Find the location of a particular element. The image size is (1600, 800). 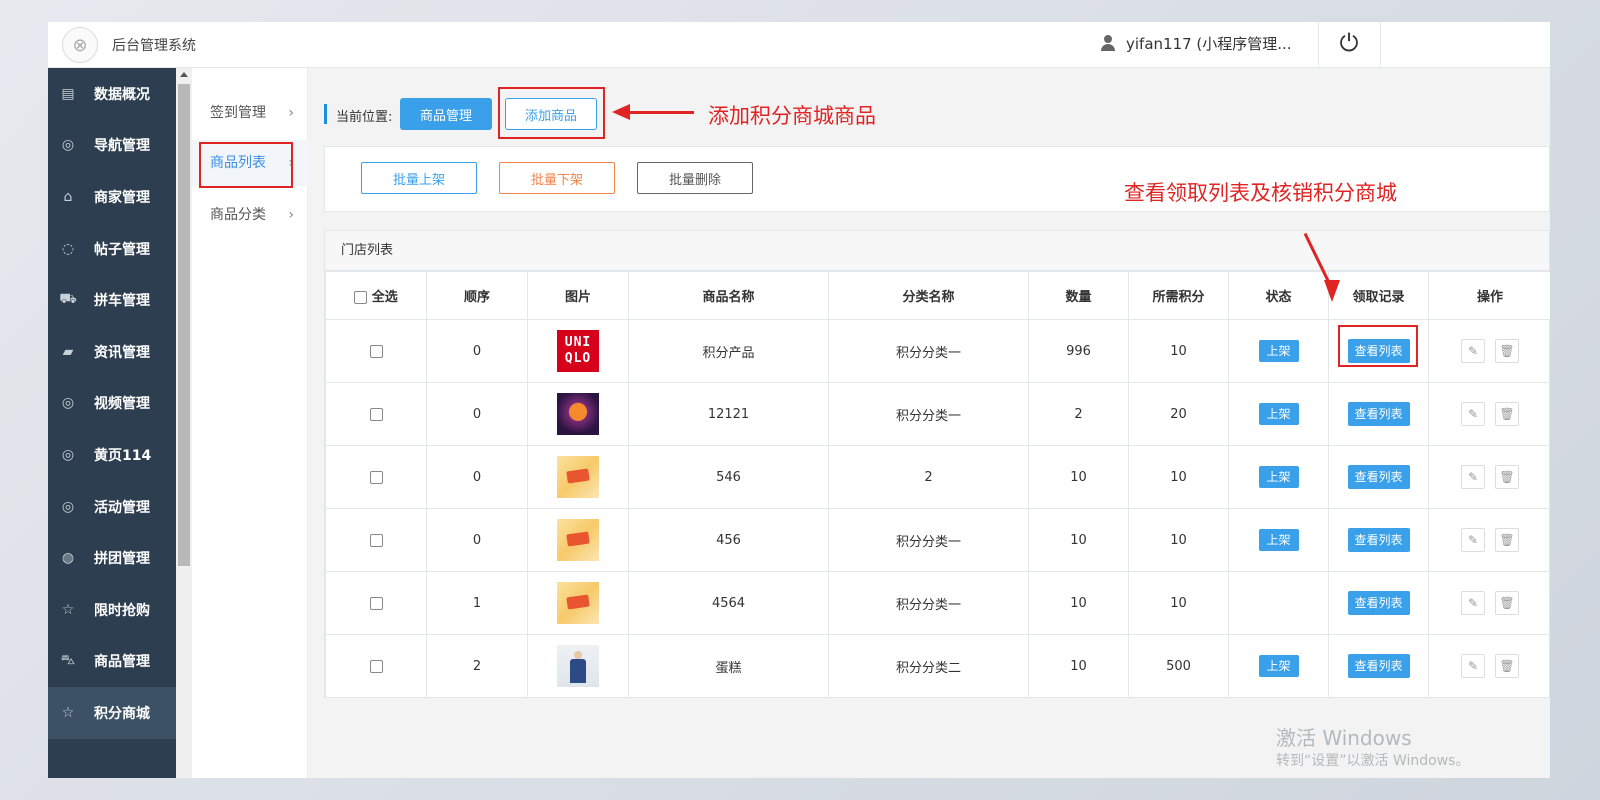

order-cell: 1 is located at coordinates (477, 603).